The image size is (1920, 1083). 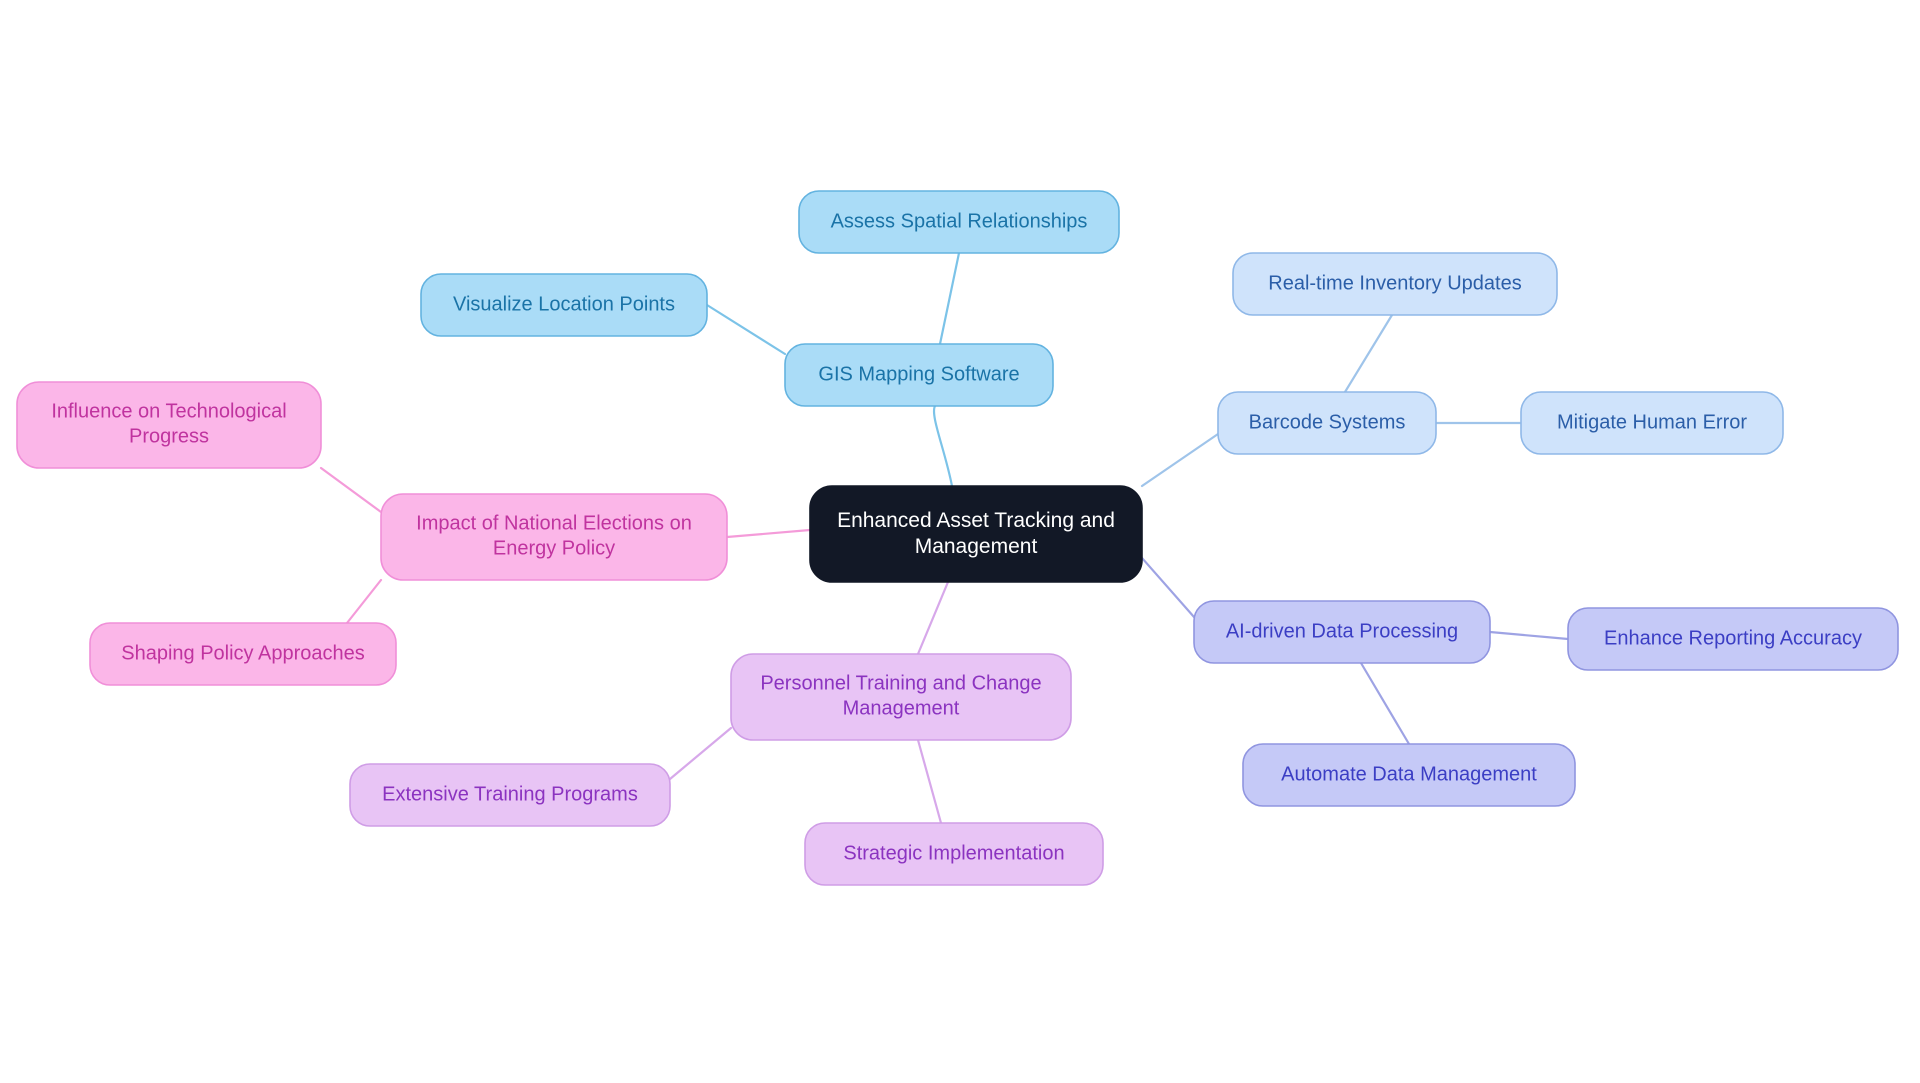 I want to click on leaf-node-visualize-location-points: Visualize Location Points, so click(x=564, y=305).